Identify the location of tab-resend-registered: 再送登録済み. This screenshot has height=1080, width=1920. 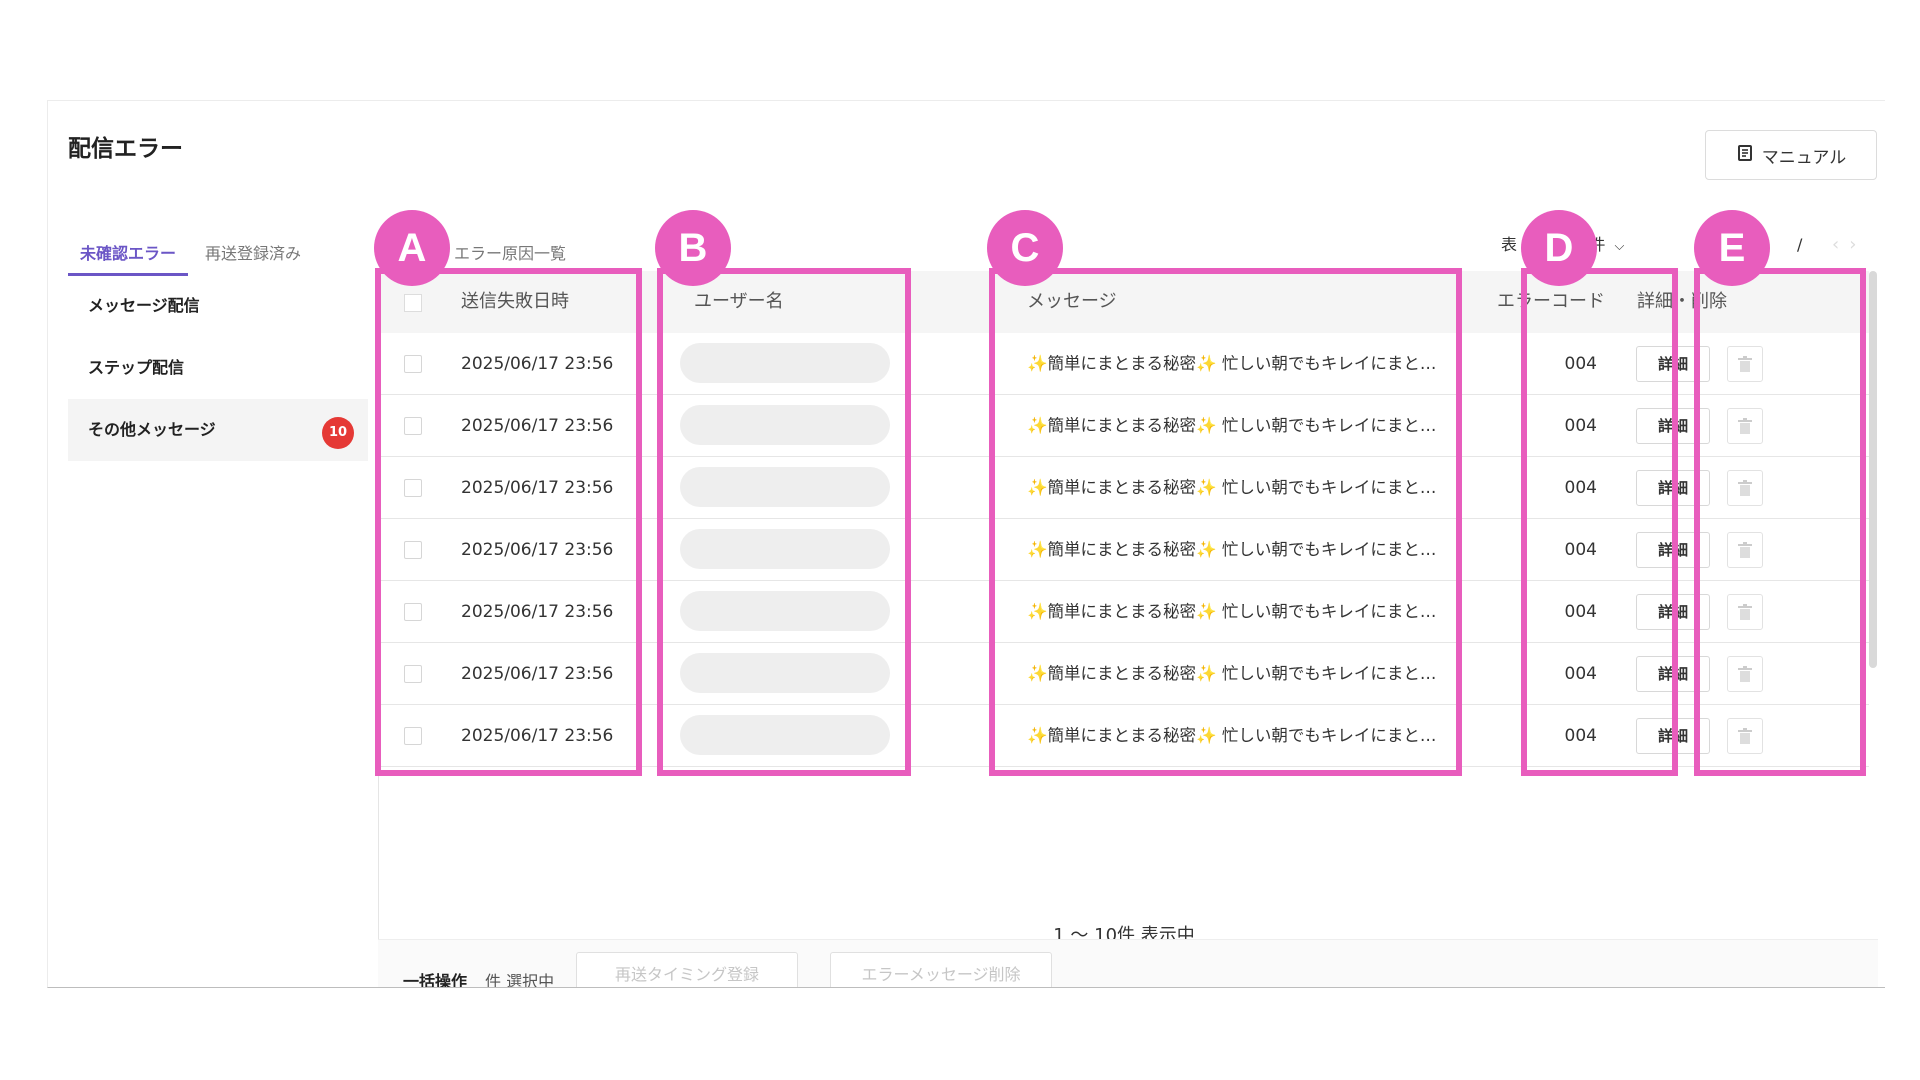
(253, 254).